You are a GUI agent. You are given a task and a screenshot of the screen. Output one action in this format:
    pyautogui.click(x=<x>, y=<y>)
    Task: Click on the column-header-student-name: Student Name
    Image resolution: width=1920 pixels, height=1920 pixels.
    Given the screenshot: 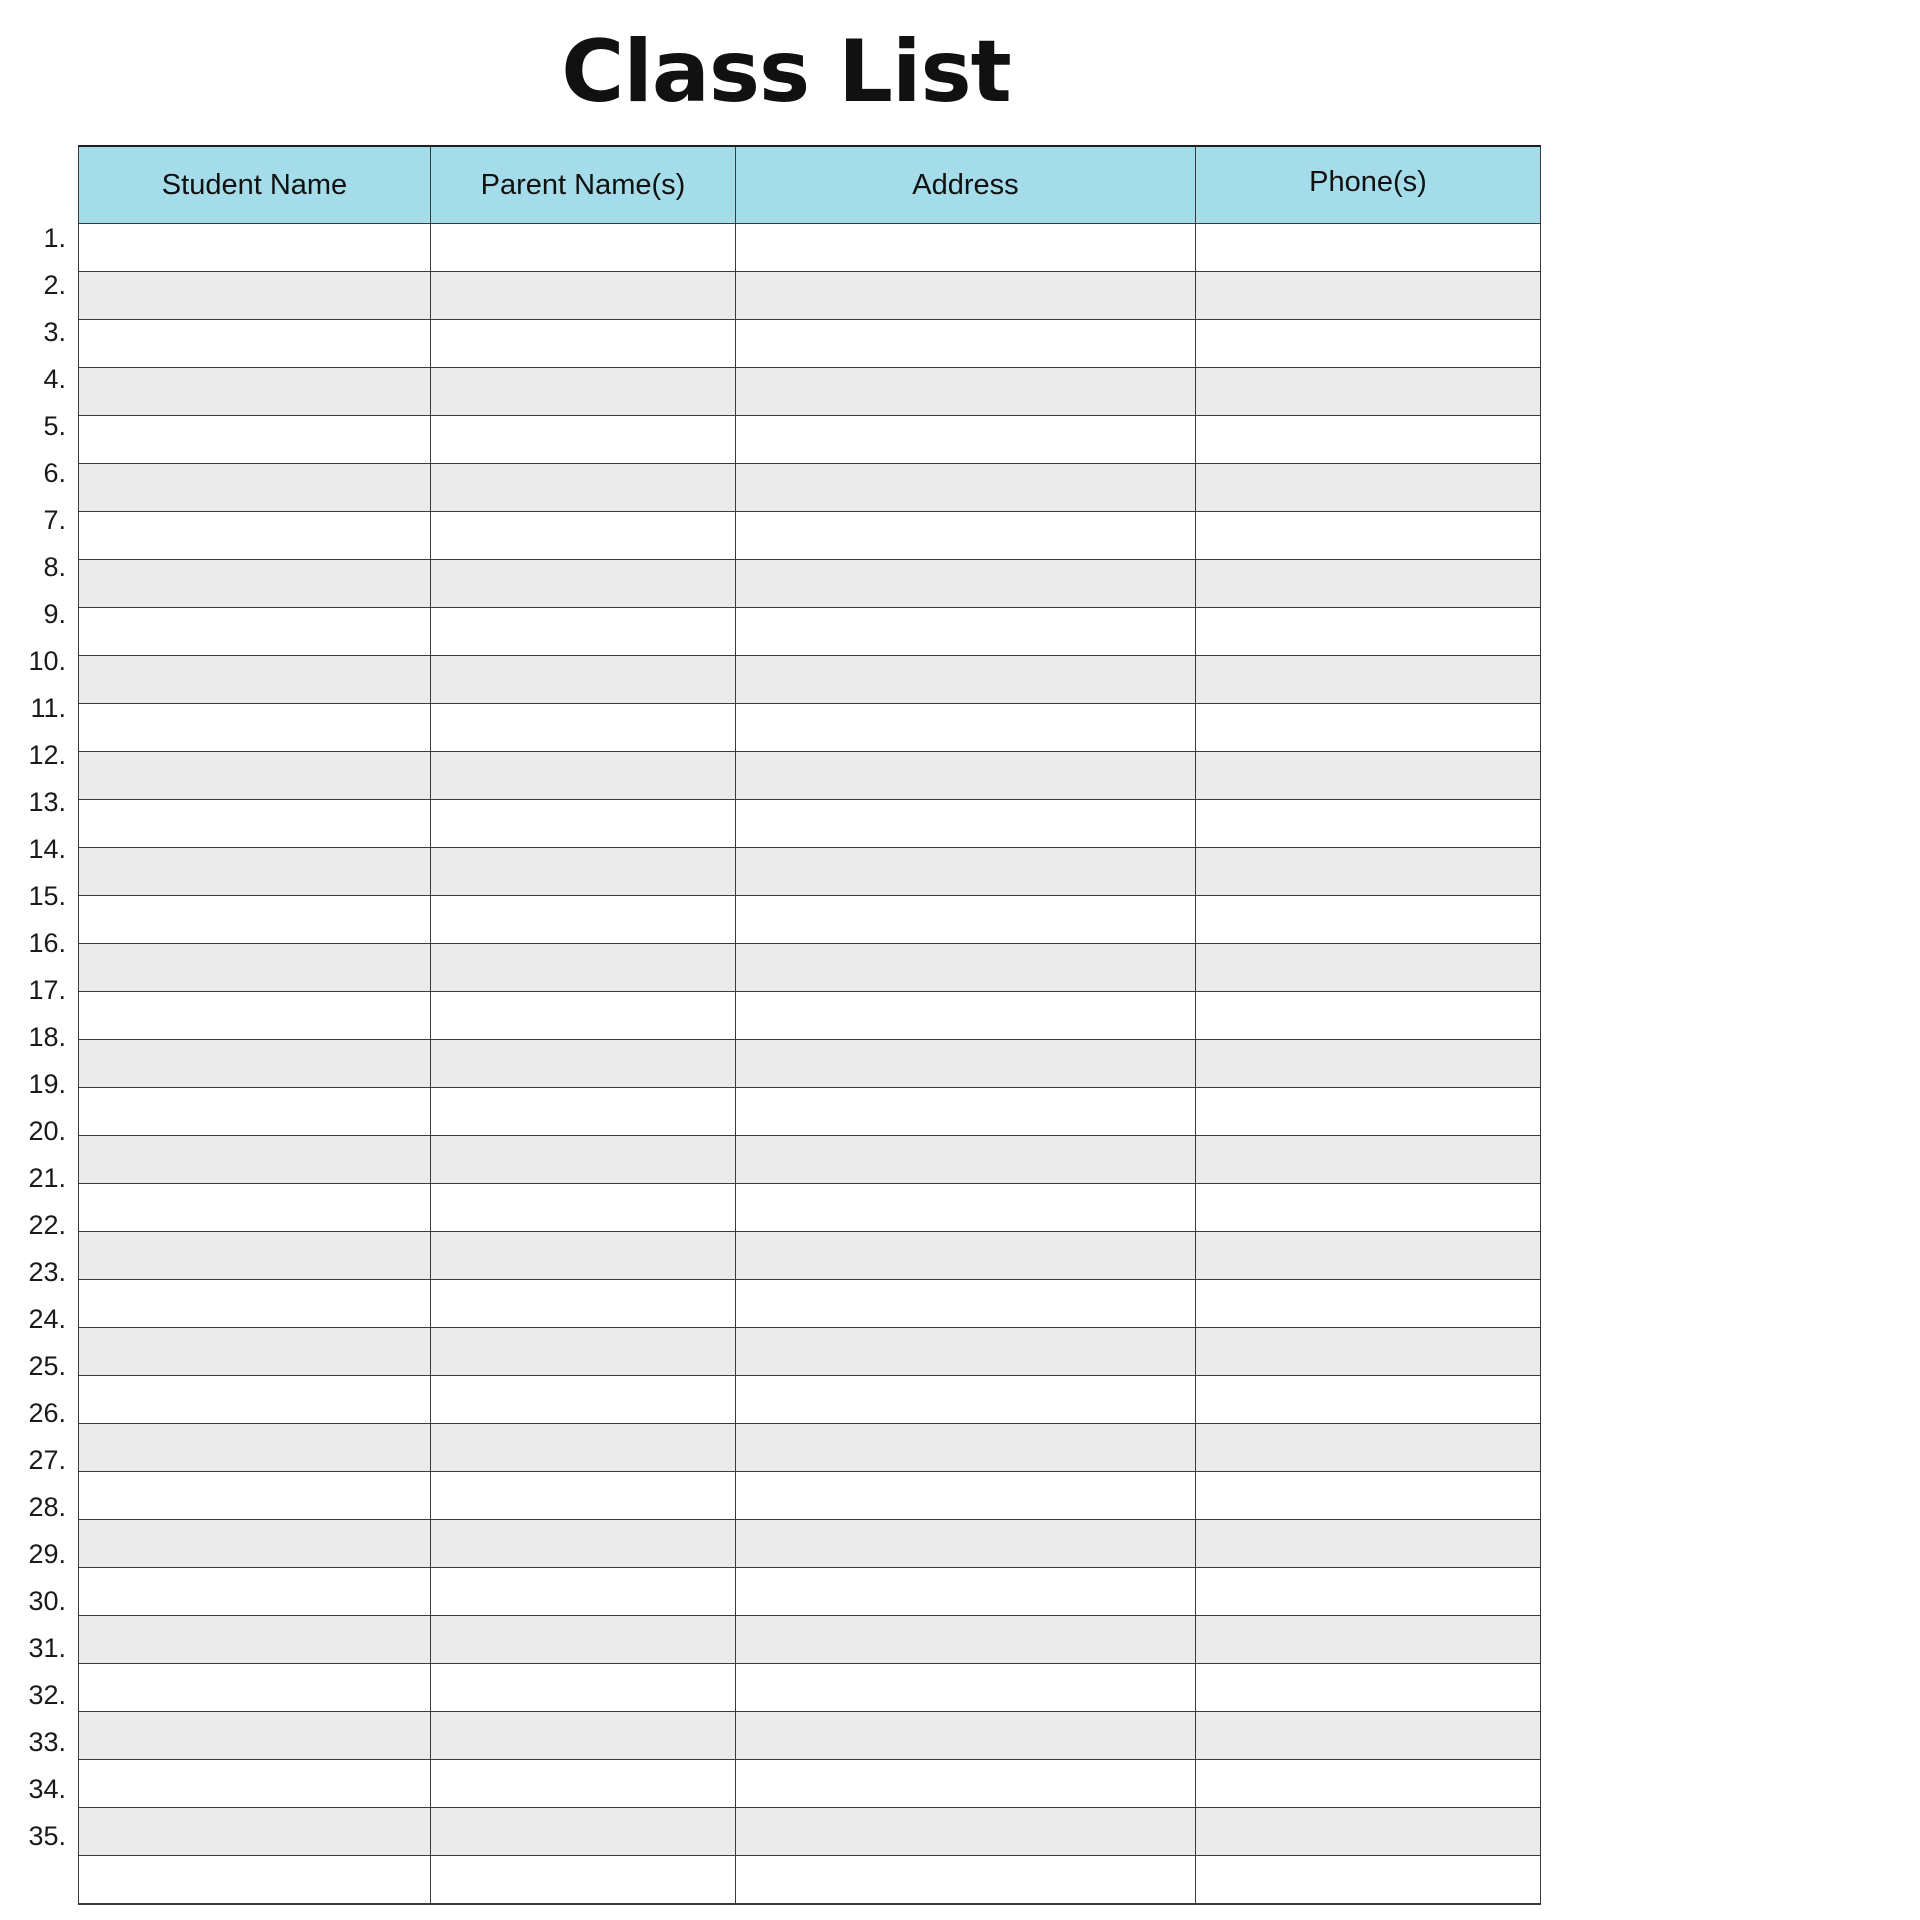 What is the action you would take?
    pyautogui.click(x=254, y=184)
    